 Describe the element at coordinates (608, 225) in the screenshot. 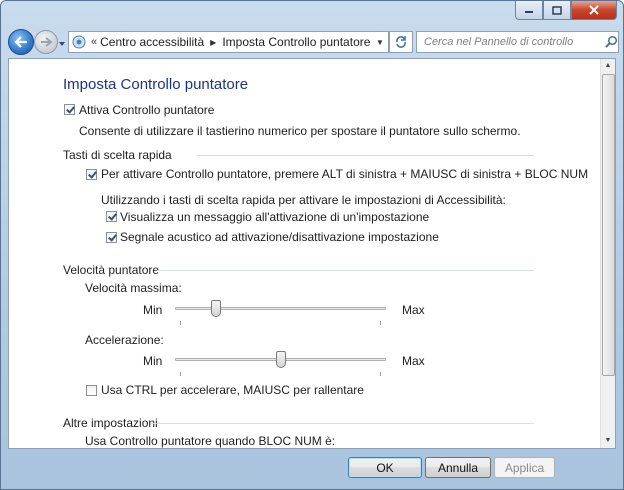

I see `scrollbar-thumb` at that location.